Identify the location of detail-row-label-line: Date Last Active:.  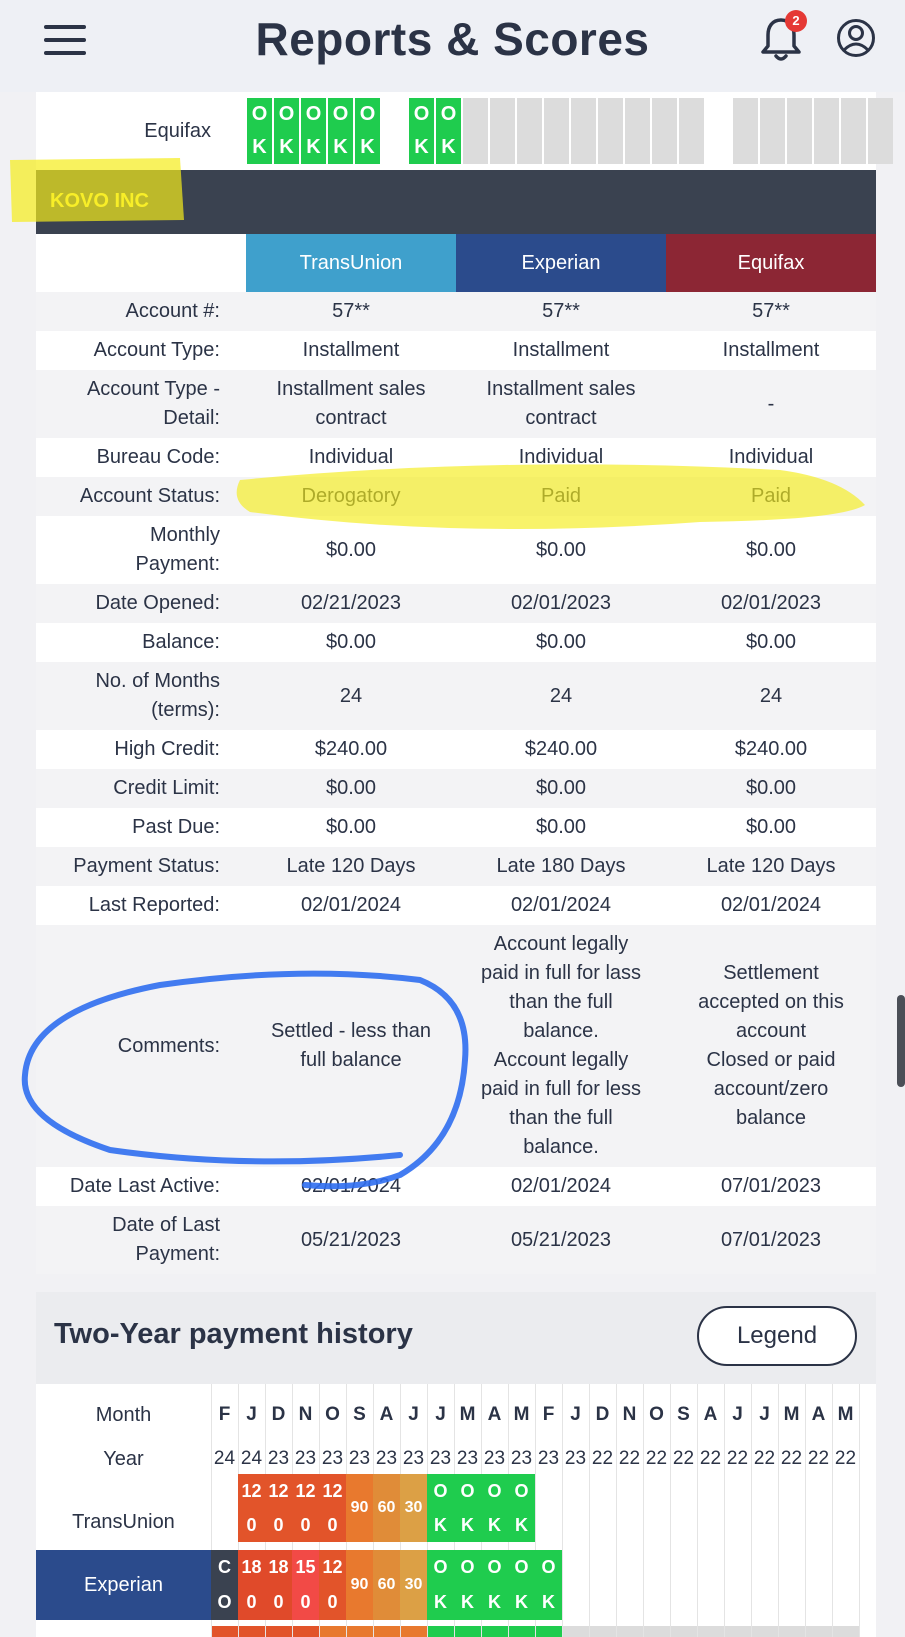
(144, 1186).